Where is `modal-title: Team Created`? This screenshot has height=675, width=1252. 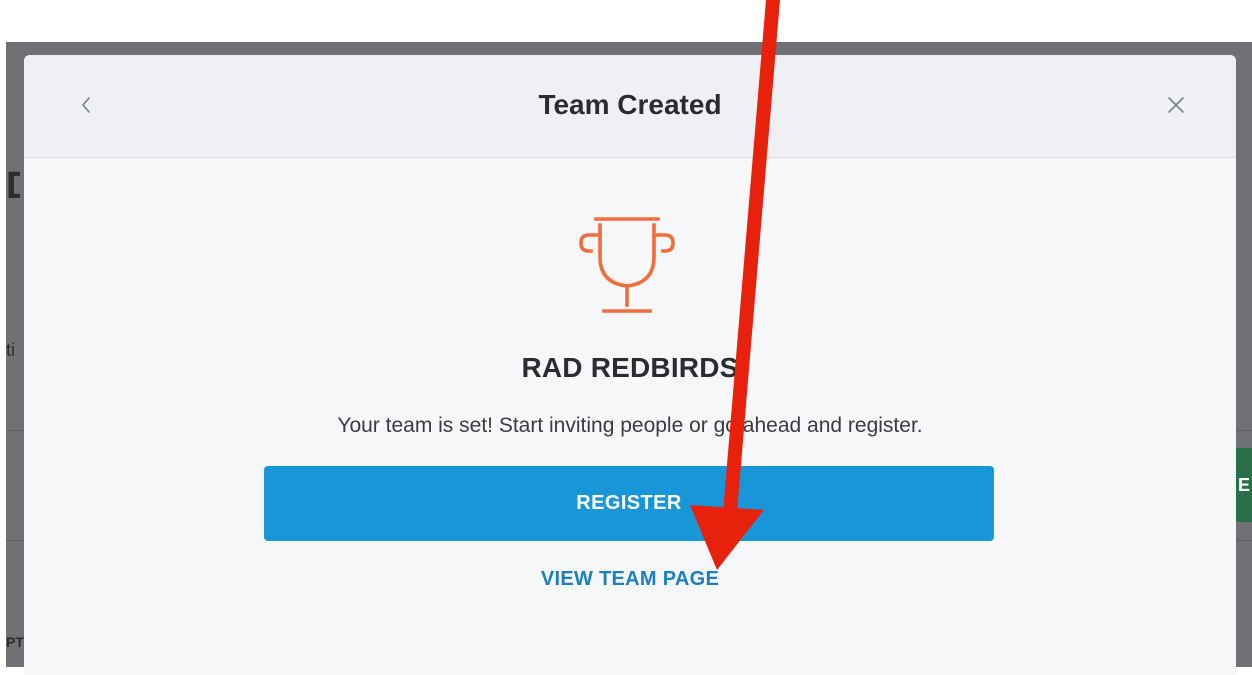
modal-title: Team Created is located at coordinates (630, 104).